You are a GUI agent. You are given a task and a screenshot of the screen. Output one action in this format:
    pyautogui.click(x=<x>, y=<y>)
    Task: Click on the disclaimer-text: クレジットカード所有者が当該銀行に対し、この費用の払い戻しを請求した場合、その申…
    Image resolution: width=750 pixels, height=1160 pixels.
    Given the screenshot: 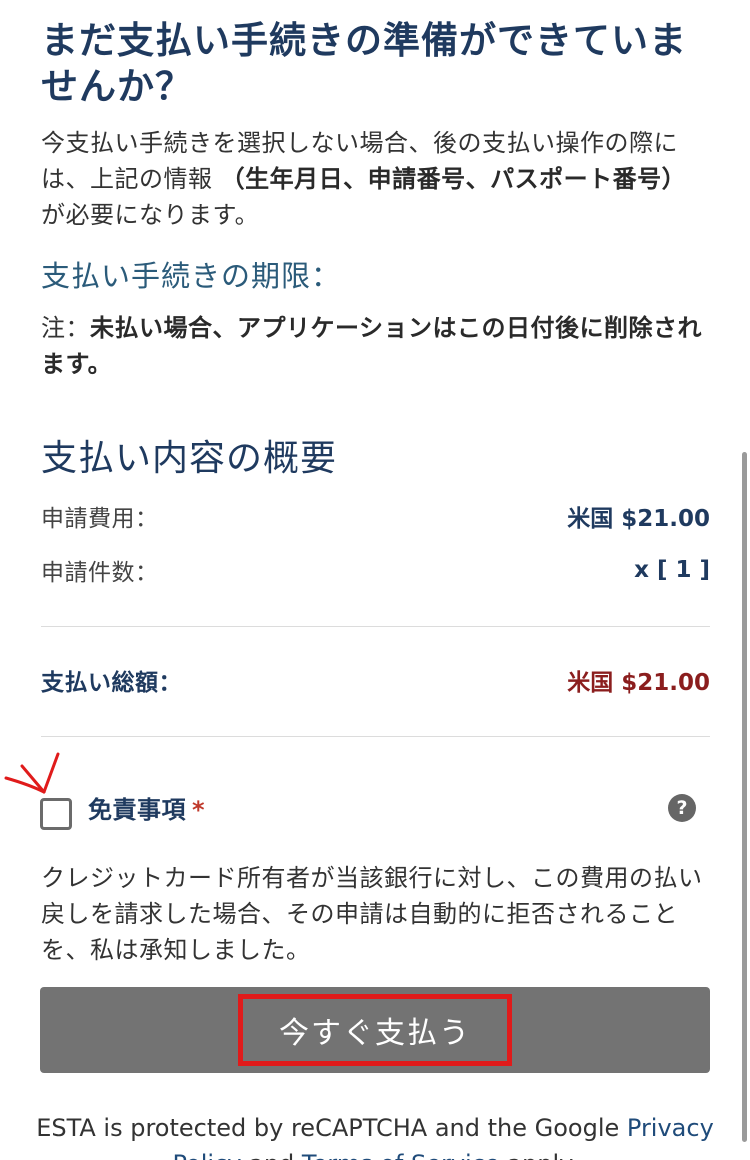 What is the action you would take?
    pyautogui.click(x=372, y=914)
    